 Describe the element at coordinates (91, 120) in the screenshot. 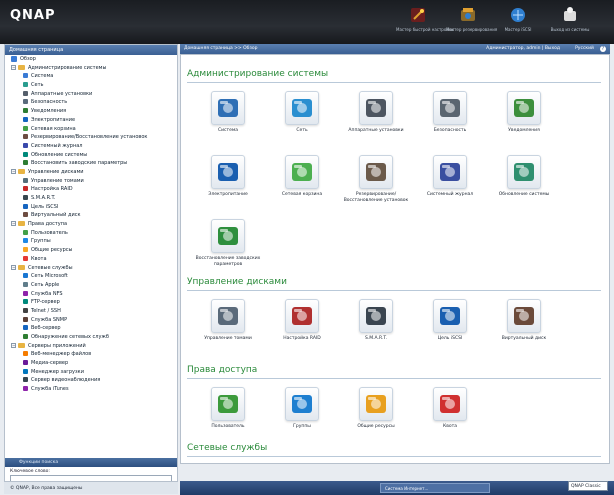

I see `sidebar-item: Электропитание` at that location.